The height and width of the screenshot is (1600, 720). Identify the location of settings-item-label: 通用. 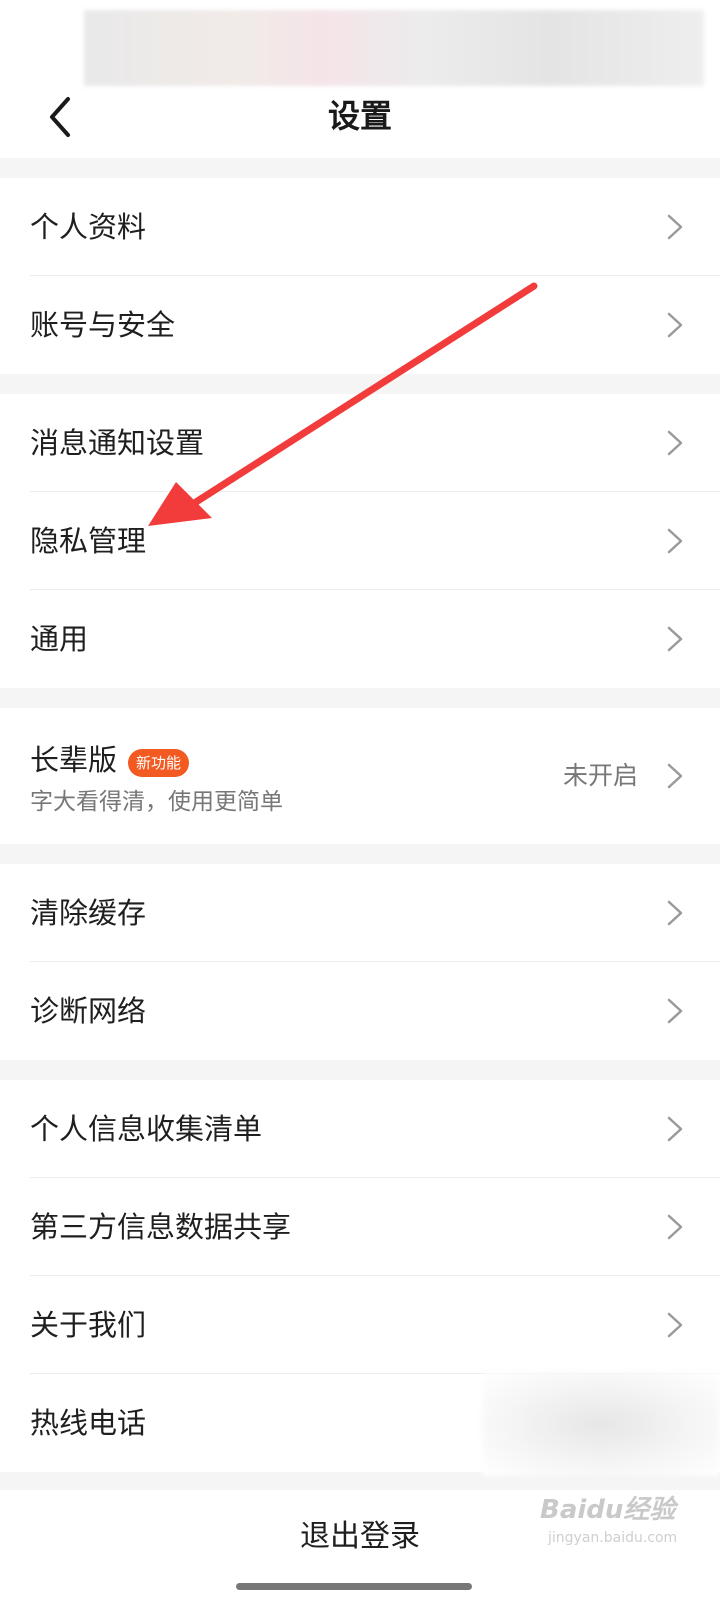
(59, 639).